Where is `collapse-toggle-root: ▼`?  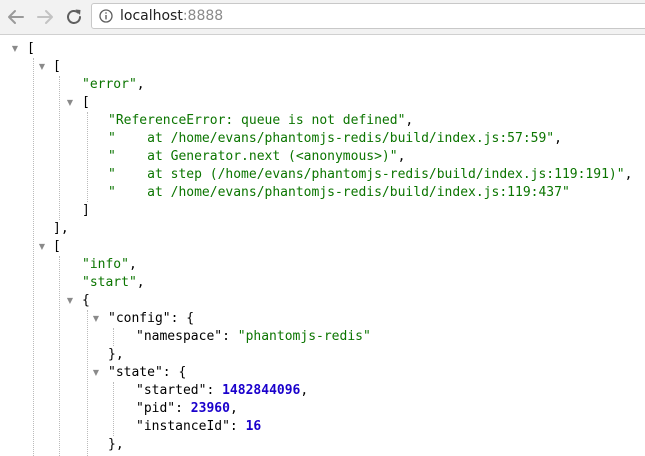 collapse-toggle-root: ▼ is located at coordinates (15, 49).